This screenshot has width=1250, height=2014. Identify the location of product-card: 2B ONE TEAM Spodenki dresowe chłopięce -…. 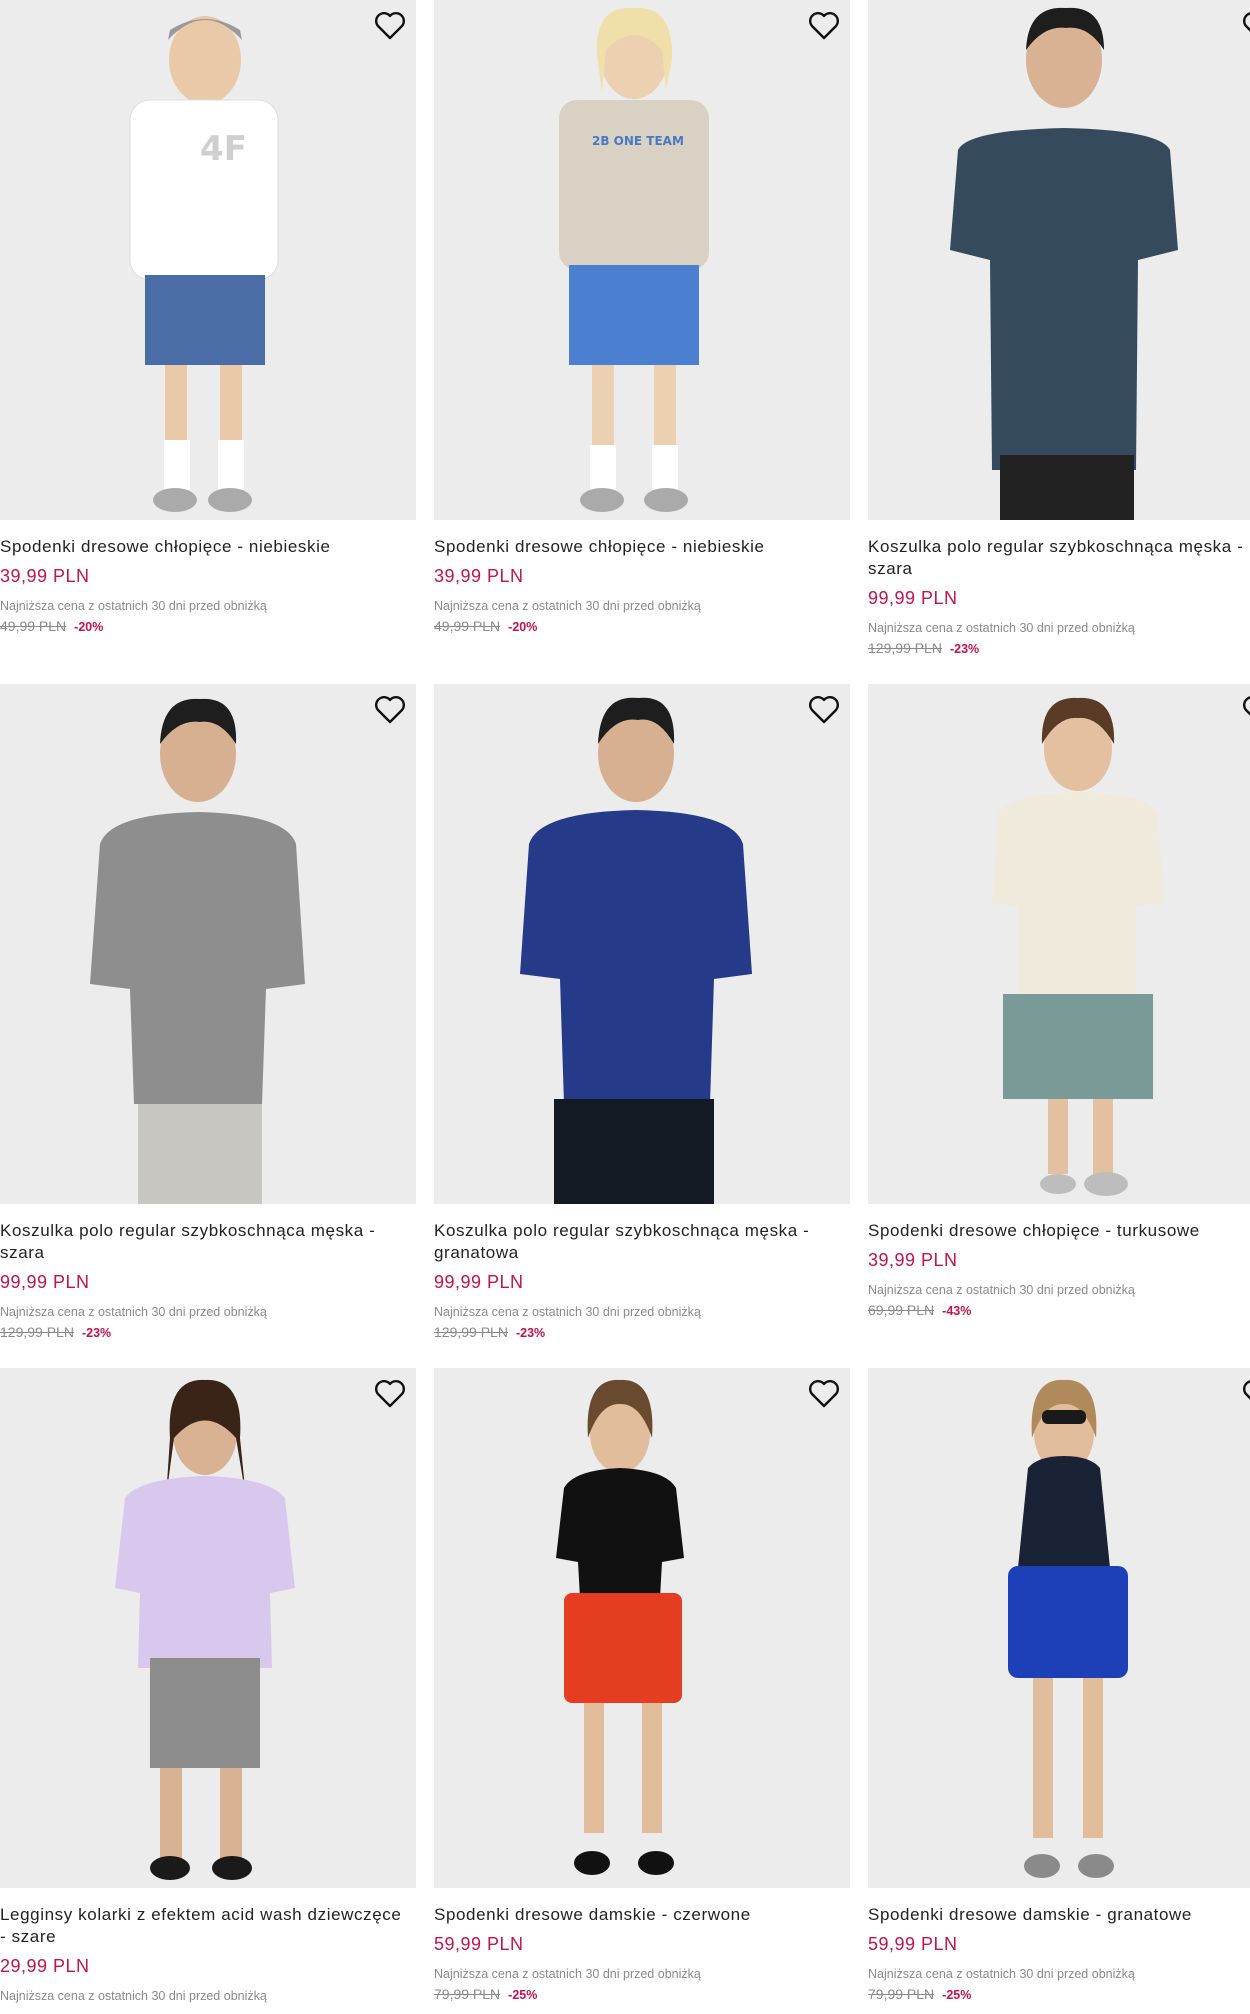
(642, 318).